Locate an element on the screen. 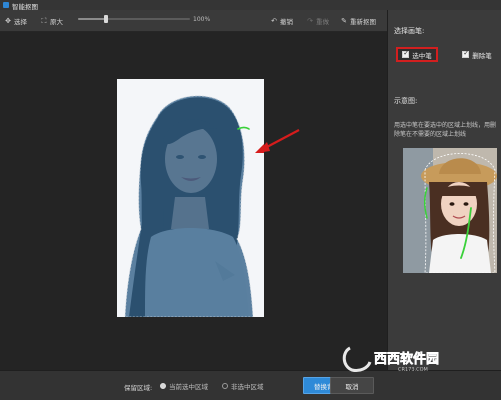 The height and width of the screenshot is (400, 501). zoom-slider-fill is located at coordinates (92, 19).